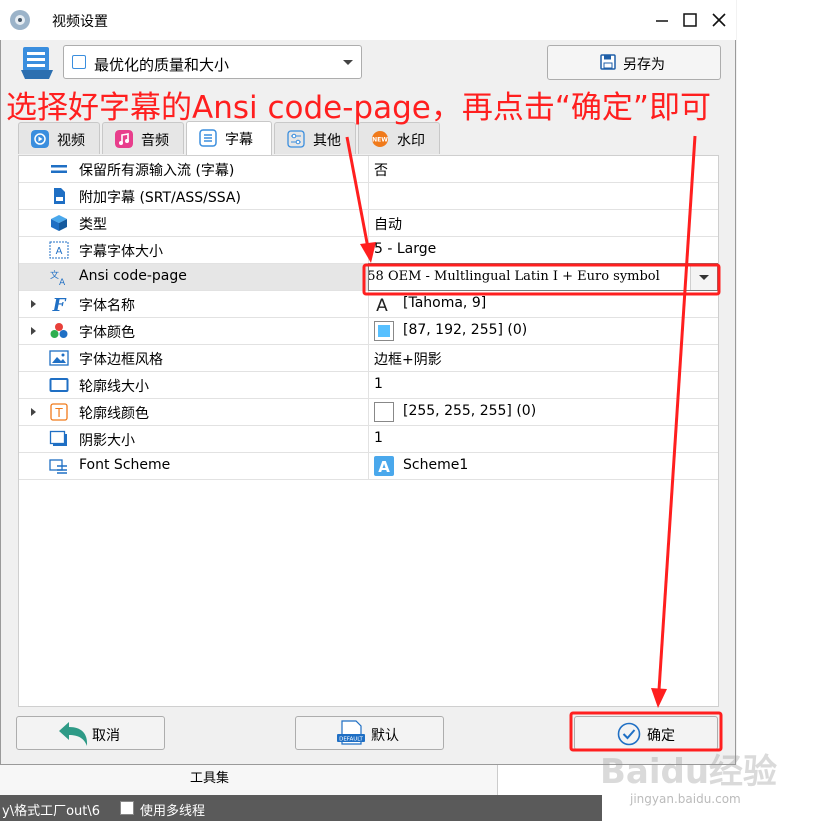 Image resolution: width=822 pixels, height=821 pixels. Describe the element at coordinates (301, 808) in the screenshot. I see `status-bar: y\格式工厂out\6 使用多线程` at that location.